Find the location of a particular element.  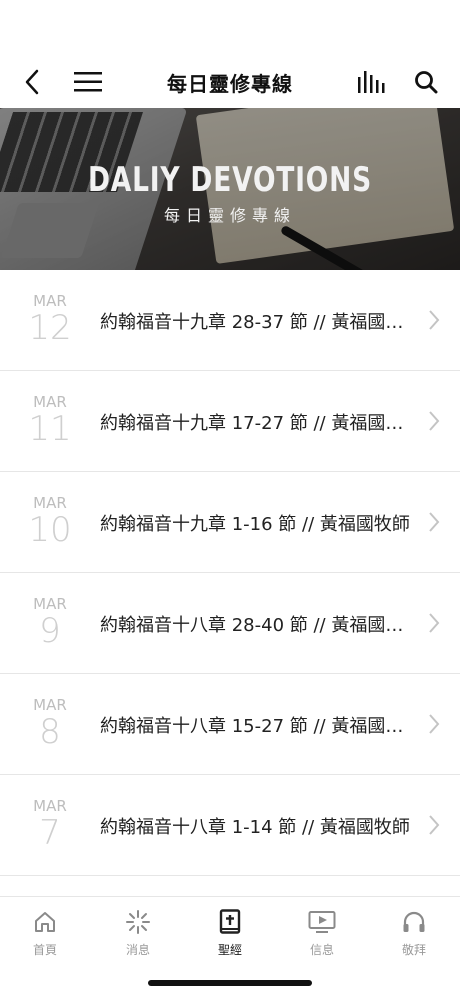

search-icon is located at coordinates (426, 82).